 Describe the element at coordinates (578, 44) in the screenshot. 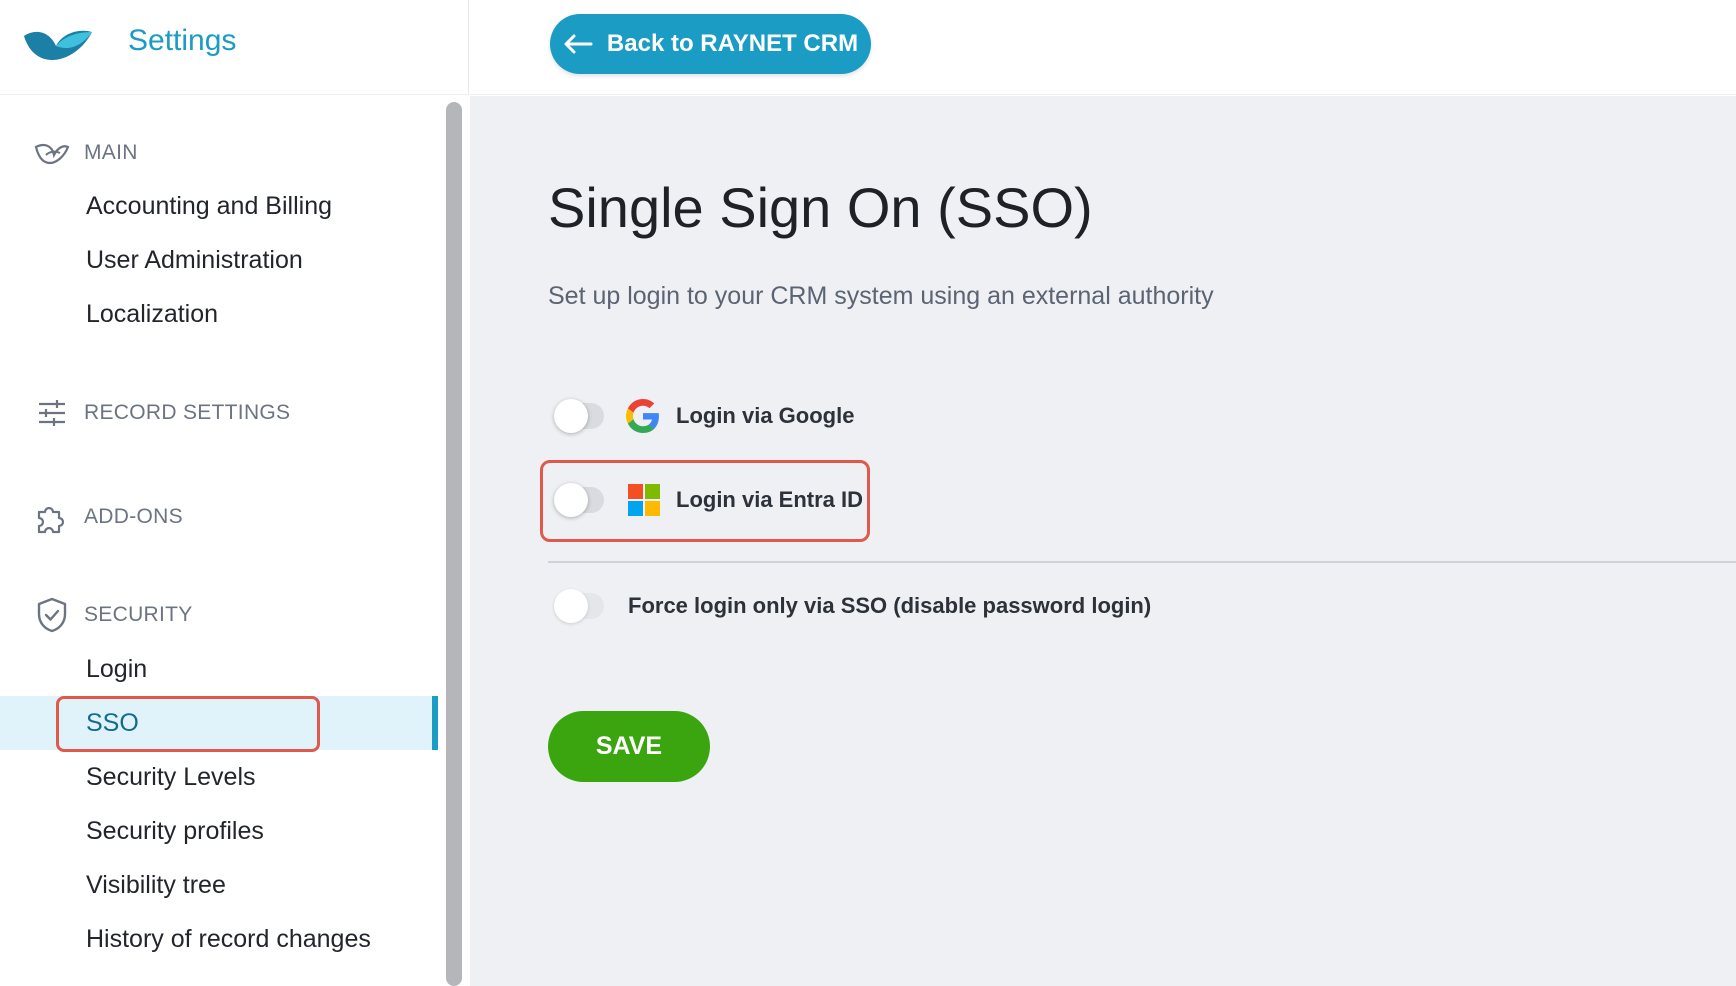

I see `arrow-left-icon` at that location.